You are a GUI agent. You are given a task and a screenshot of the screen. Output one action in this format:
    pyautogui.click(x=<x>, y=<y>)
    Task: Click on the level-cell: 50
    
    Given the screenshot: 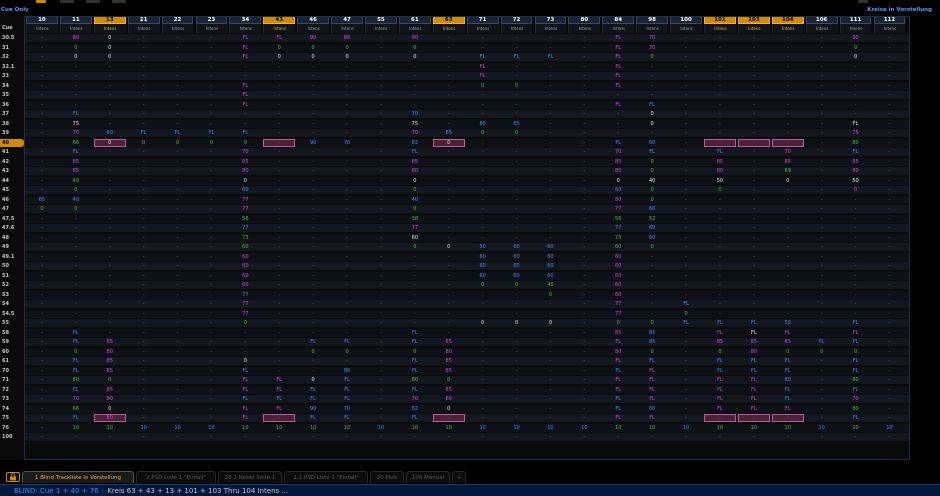 What is the action you would take?
    pyautogui.click(x=720, y=181)
    